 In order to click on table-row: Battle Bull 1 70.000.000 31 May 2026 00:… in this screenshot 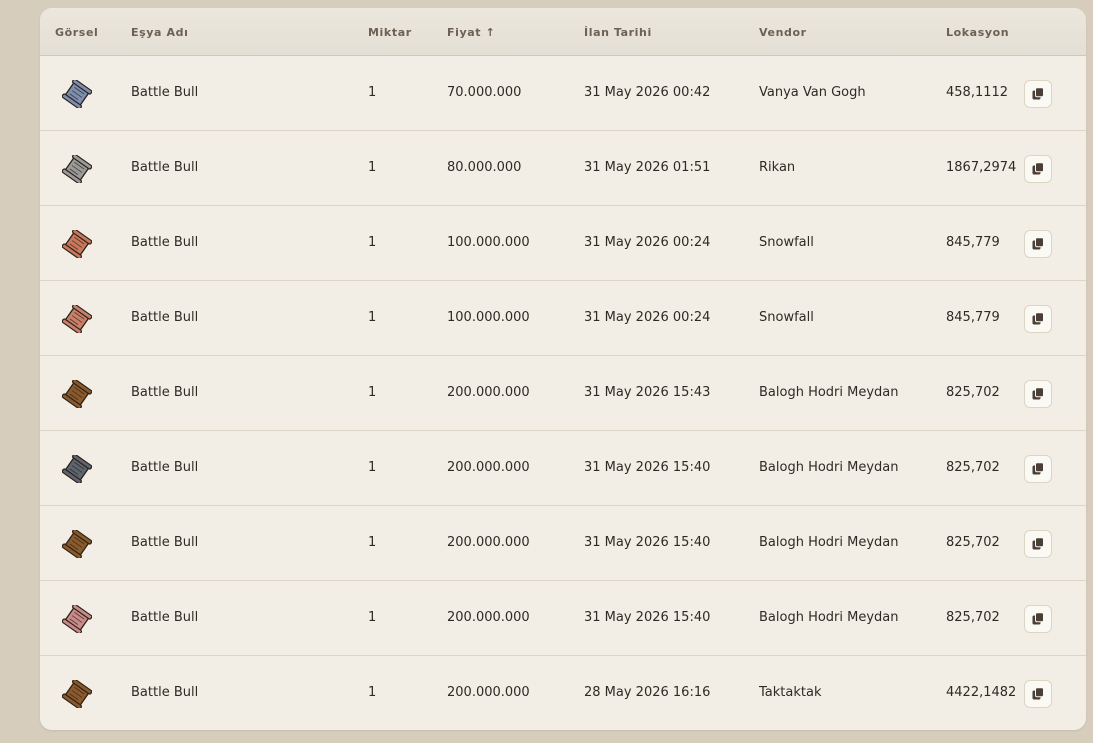, I will do `click(563, 93)`.